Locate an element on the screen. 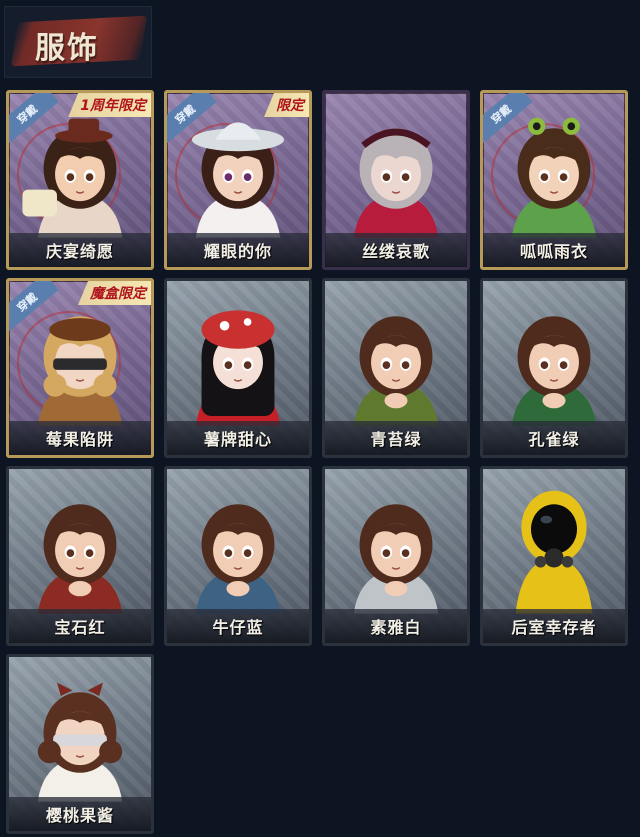 The height and width of the screenshot is (837, 640). limited-badge: 魔盒限定 is located at coordinates (114, 293).